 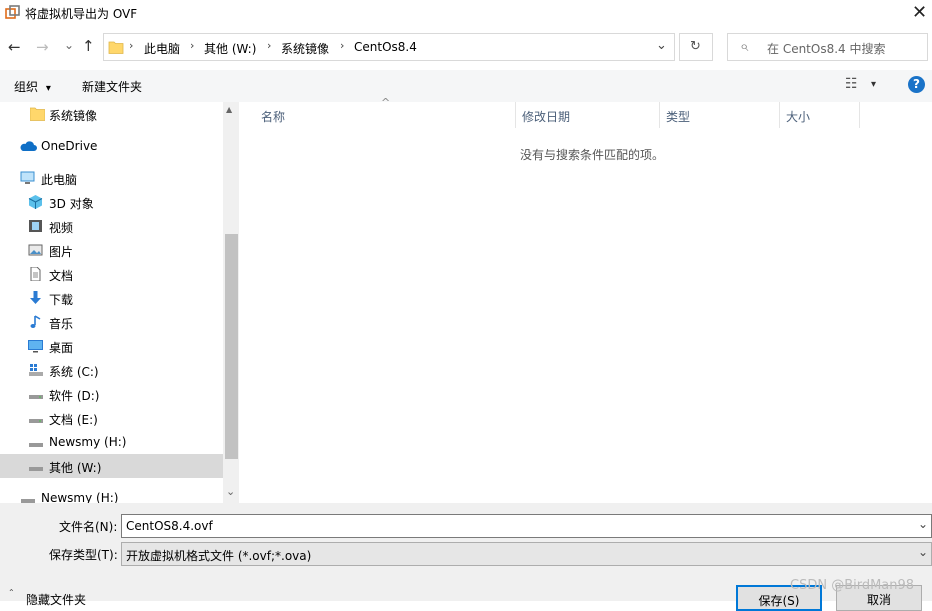 What do you see at coordinates (56, 599) in the screenshot?
I see `hide-folders-toggle: 隐藏文件夹` at bounding box center [56, 599].